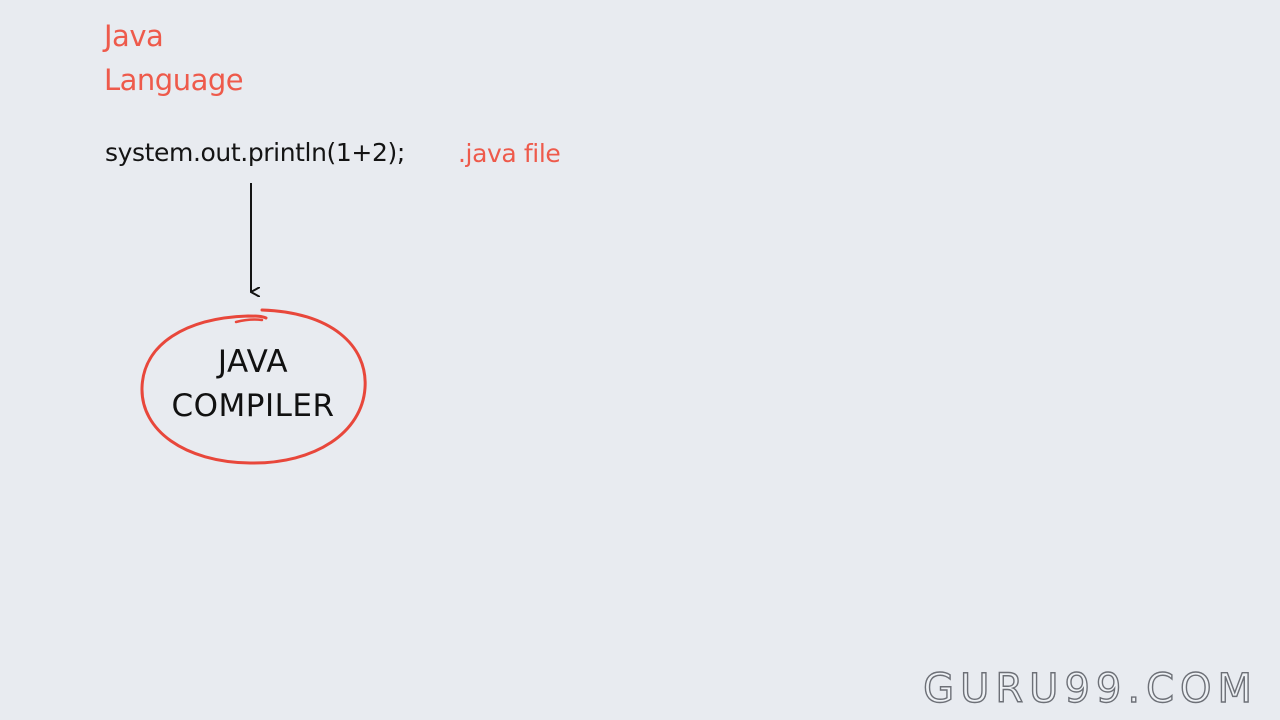 The image size is (1280, 720). I want to click on compiler-label-line-2: COMPILER, so click(253, 406).